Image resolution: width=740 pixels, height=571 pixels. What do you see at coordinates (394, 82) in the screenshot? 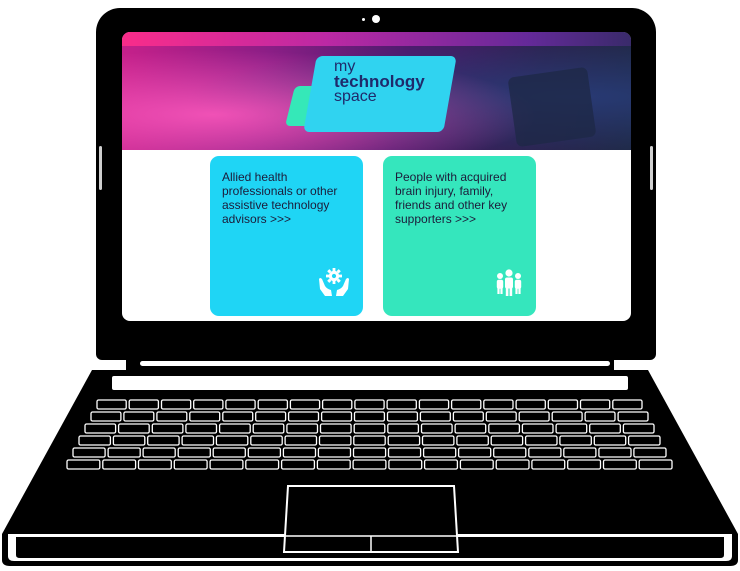
I see `site-logo-text: my technology space` at bounding box center [394, 82].